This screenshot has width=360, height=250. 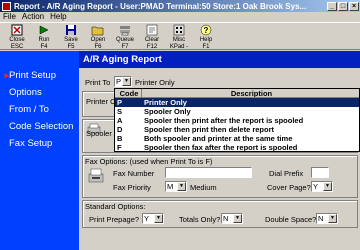 What do you see at coordinates (152, 40) in the screenshot?
I see `clear-label: Clear` at bounding box center [152, 40].